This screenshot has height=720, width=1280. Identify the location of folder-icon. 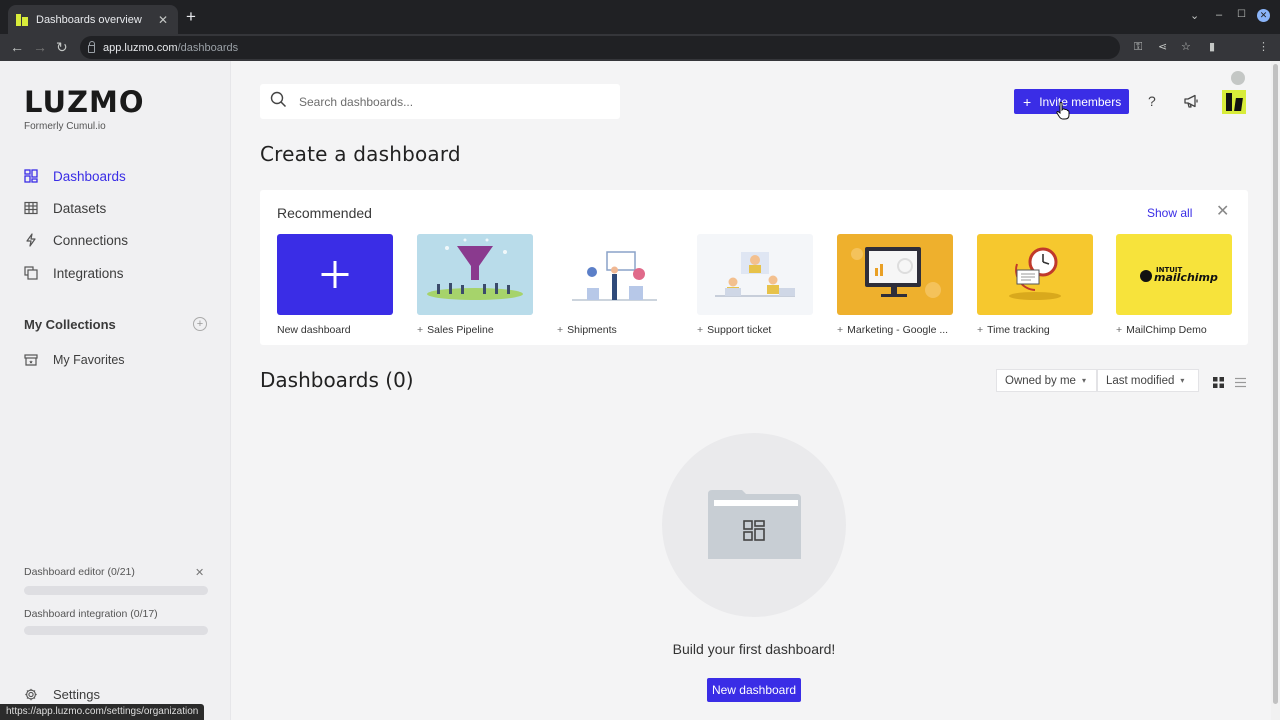
(754, 524).